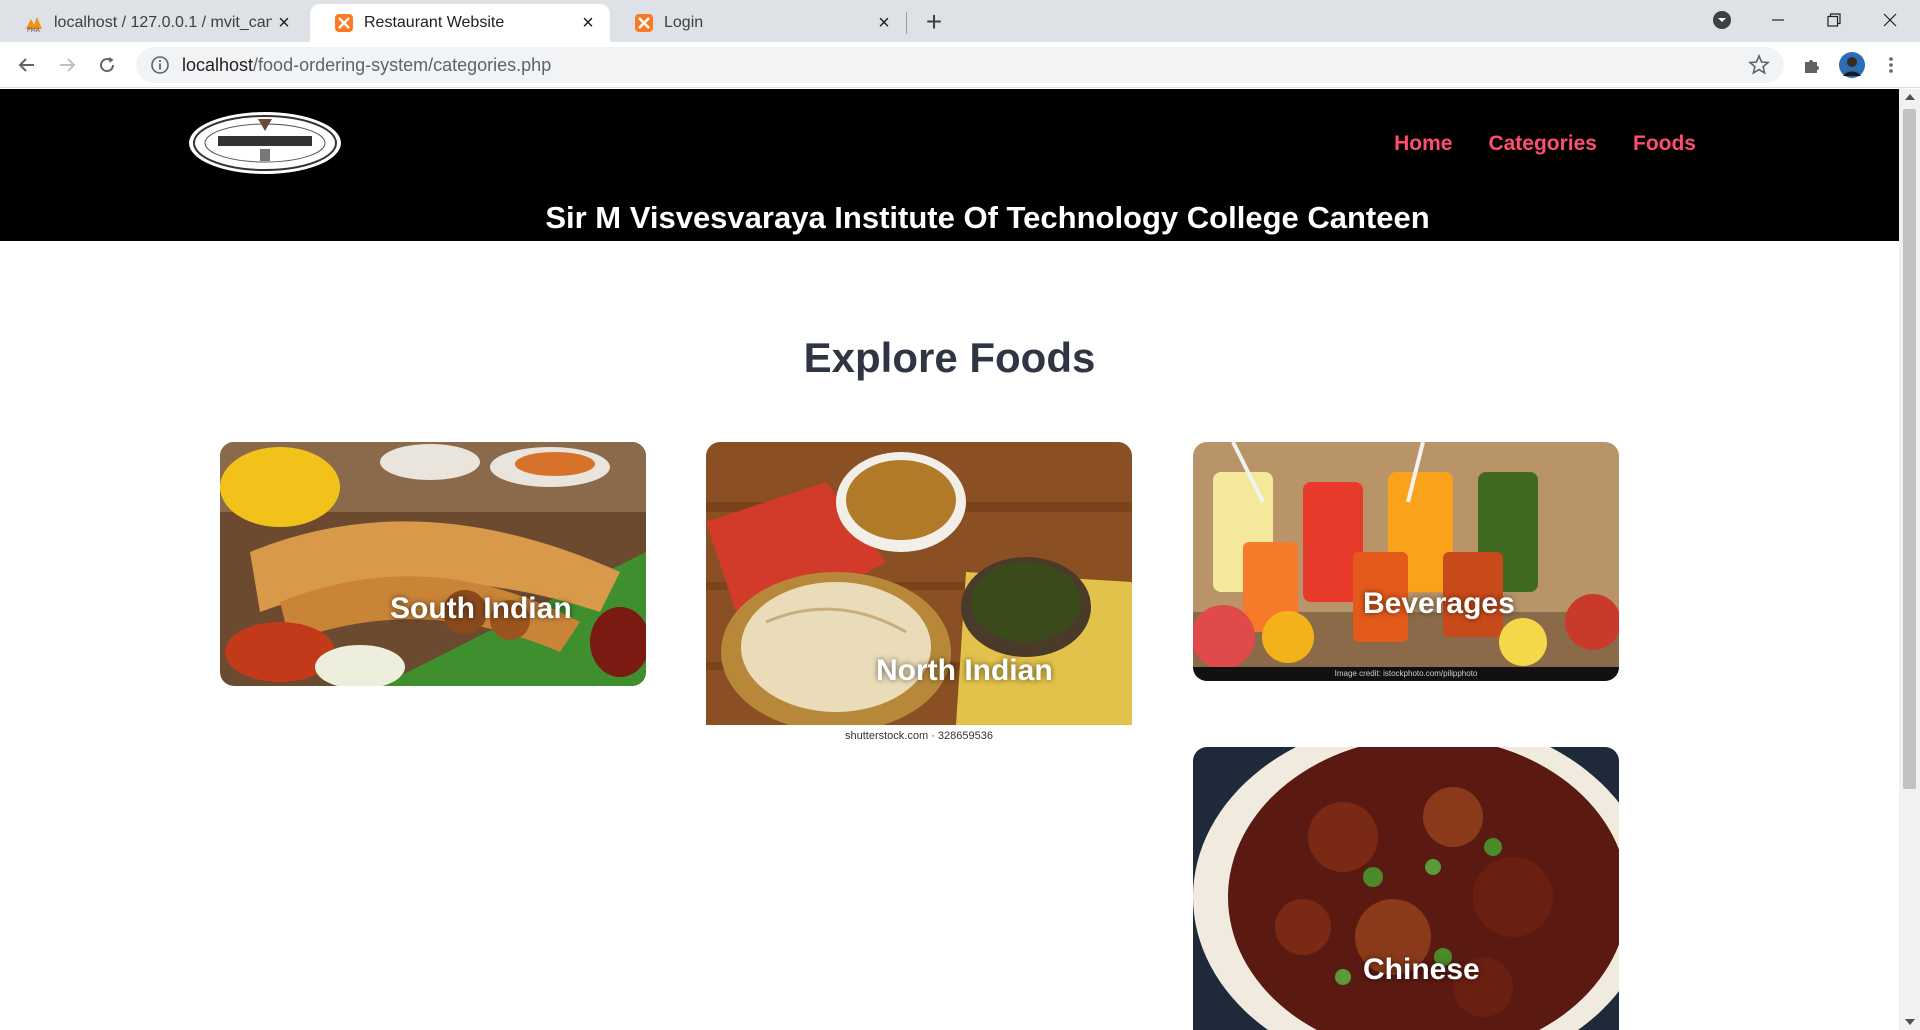 The width and height of the screenshot is (1920, 1030). I want to click on url-host: localhost, so click(218, 64).